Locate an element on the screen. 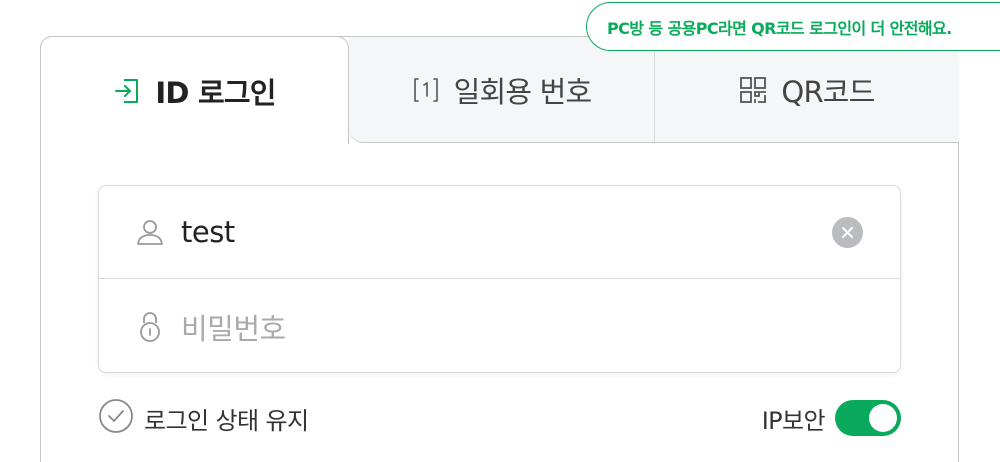 Image resolution: width=1000 pixels, height=462 pixels. tab-id-login-label: ID 로그인 is located at coordinates (215, 92).